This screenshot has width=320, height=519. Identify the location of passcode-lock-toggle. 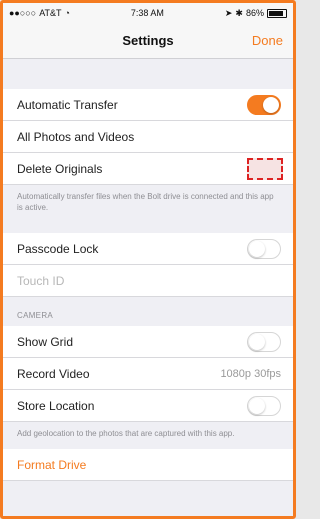
(264, 248).